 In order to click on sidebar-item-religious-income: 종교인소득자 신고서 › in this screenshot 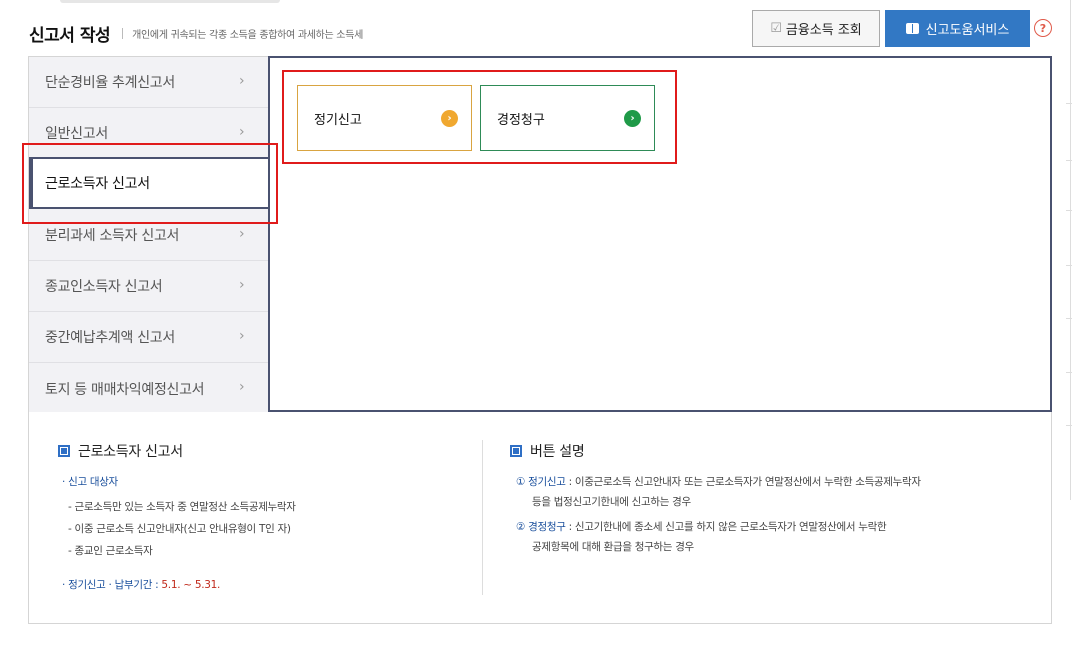, I will do `click(149, 286)`.